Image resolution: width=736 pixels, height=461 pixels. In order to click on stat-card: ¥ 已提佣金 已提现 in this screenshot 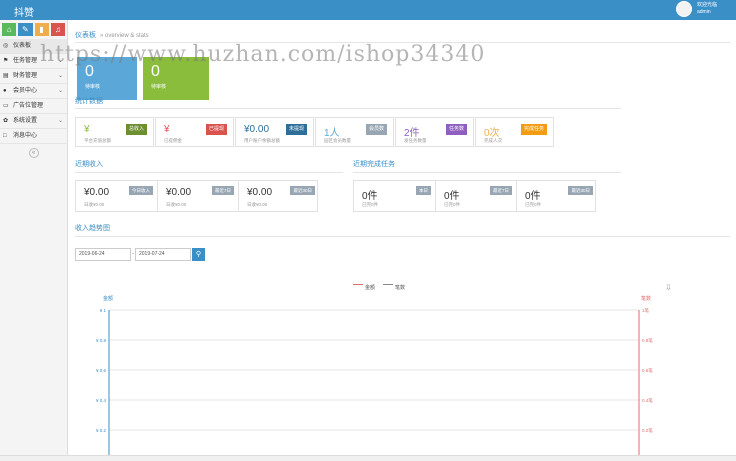, I will do `click(194, 132)`.